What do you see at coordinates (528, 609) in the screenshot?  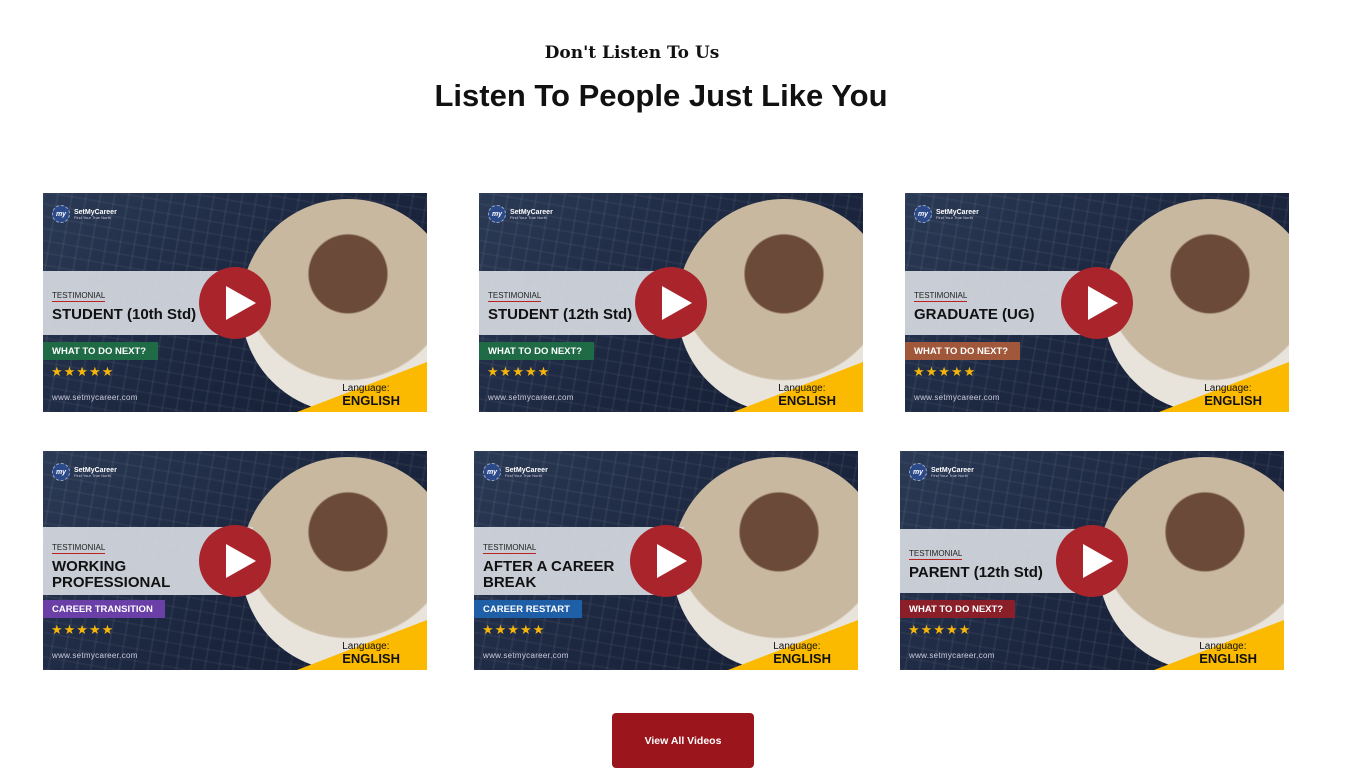 I see `topic-tag: CAREER RESTART` at bounding box center [528, 609].